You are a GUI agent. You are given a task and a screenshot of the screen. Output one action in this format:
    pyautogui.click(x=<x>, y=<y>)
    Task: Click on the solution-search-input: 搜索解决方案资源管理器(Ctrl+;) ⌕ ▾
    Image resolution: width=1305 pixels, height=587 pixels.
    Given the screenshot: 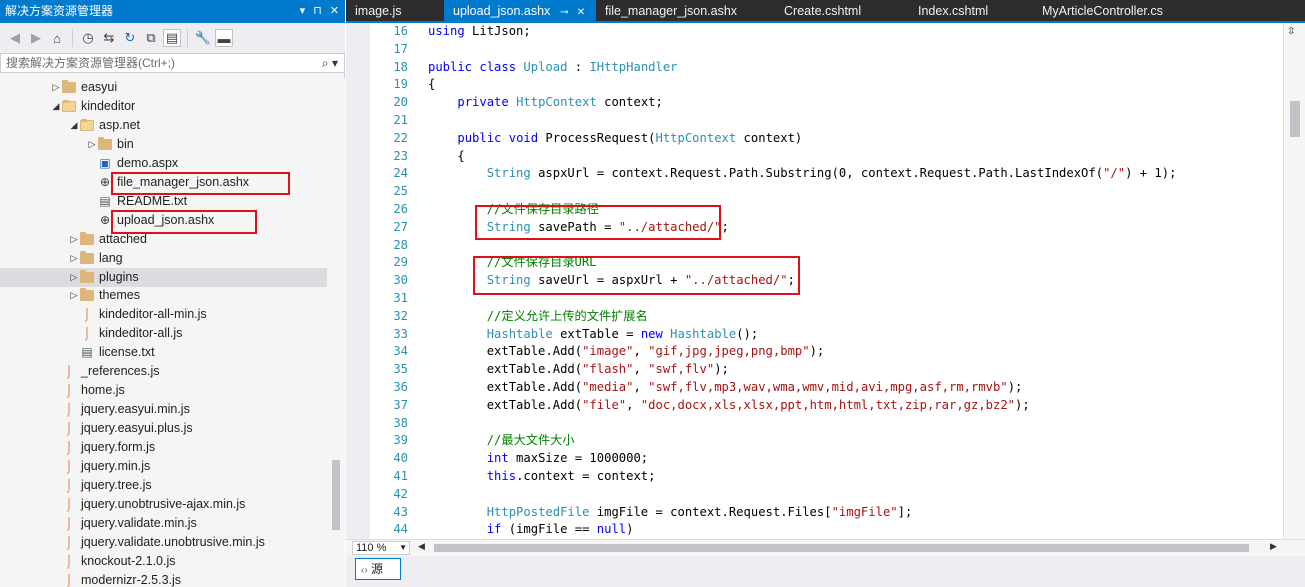 What is the action you would take?
    pyautogui.click(x=172, y=63)
    